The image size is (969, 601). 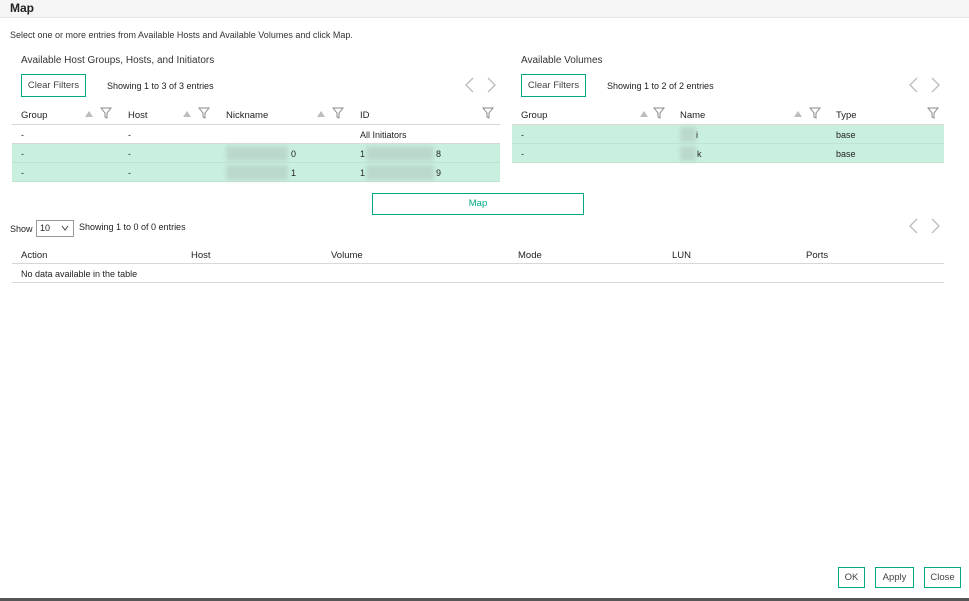 What do you see at coordinates (53, 85) in the screenshot?
I see `hosts-clear-filters-button: Clear Filters` at bounding box center [53, 85].